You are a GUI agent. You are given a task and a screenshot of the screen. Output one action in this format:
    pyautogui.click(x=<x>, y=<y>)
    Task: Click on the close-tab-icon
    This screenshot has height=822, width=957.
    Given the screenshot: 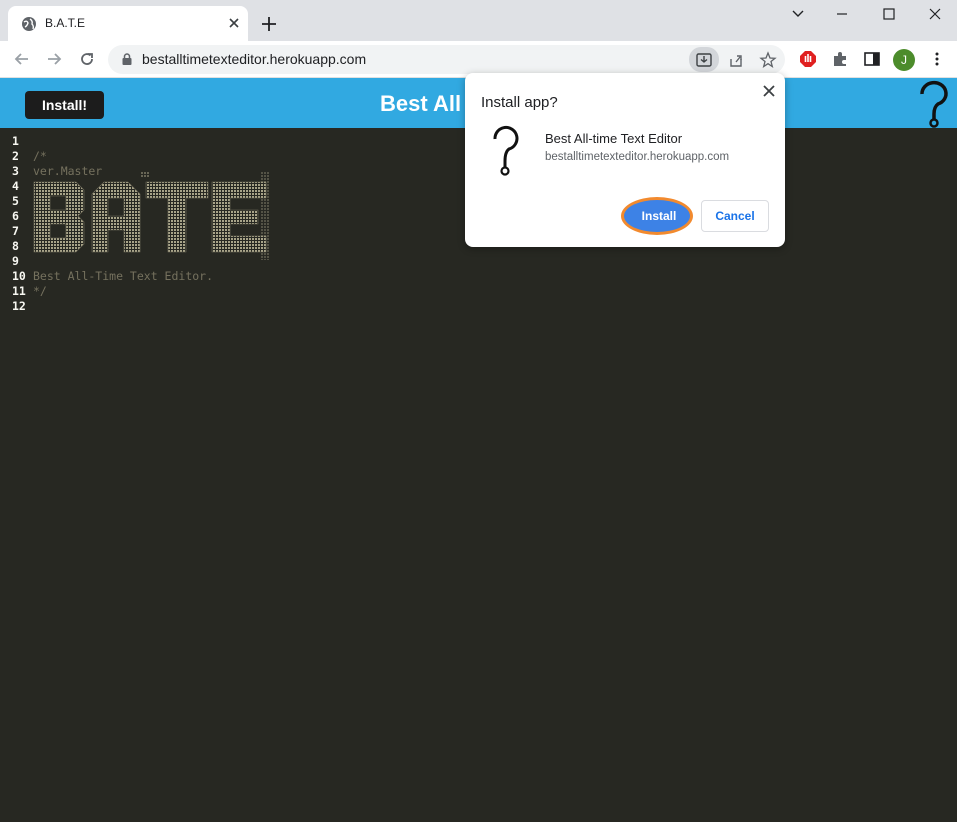 What is the action you would take?
    pyautogui.click(x=234, y=23)
    